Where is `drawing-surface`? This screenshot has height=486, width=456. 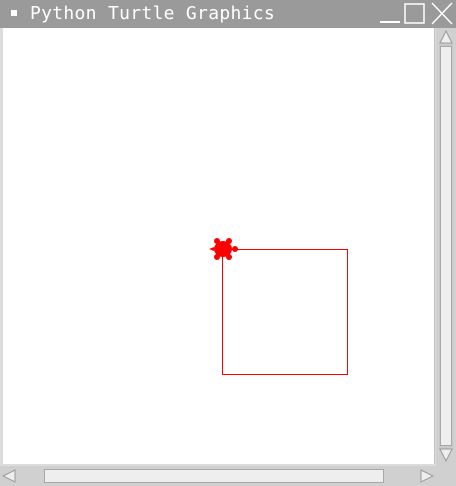
drawing-surface is located at coordinates (278, 306).